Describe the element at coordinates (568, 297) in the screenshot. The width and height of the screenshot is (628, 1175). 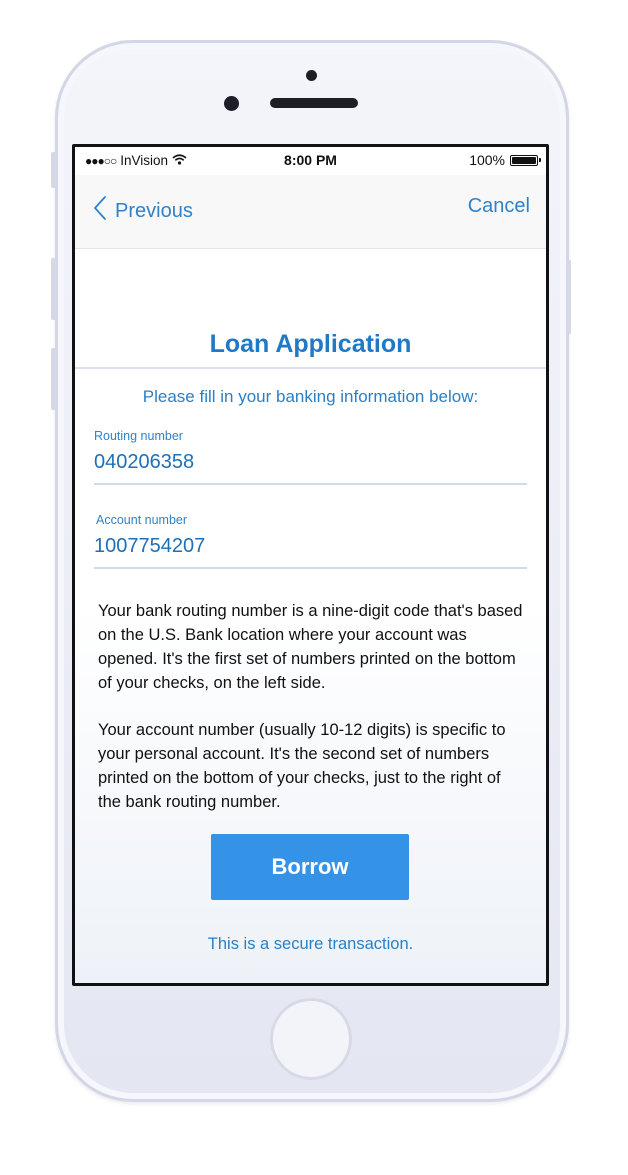
I see `power-button` at that location.